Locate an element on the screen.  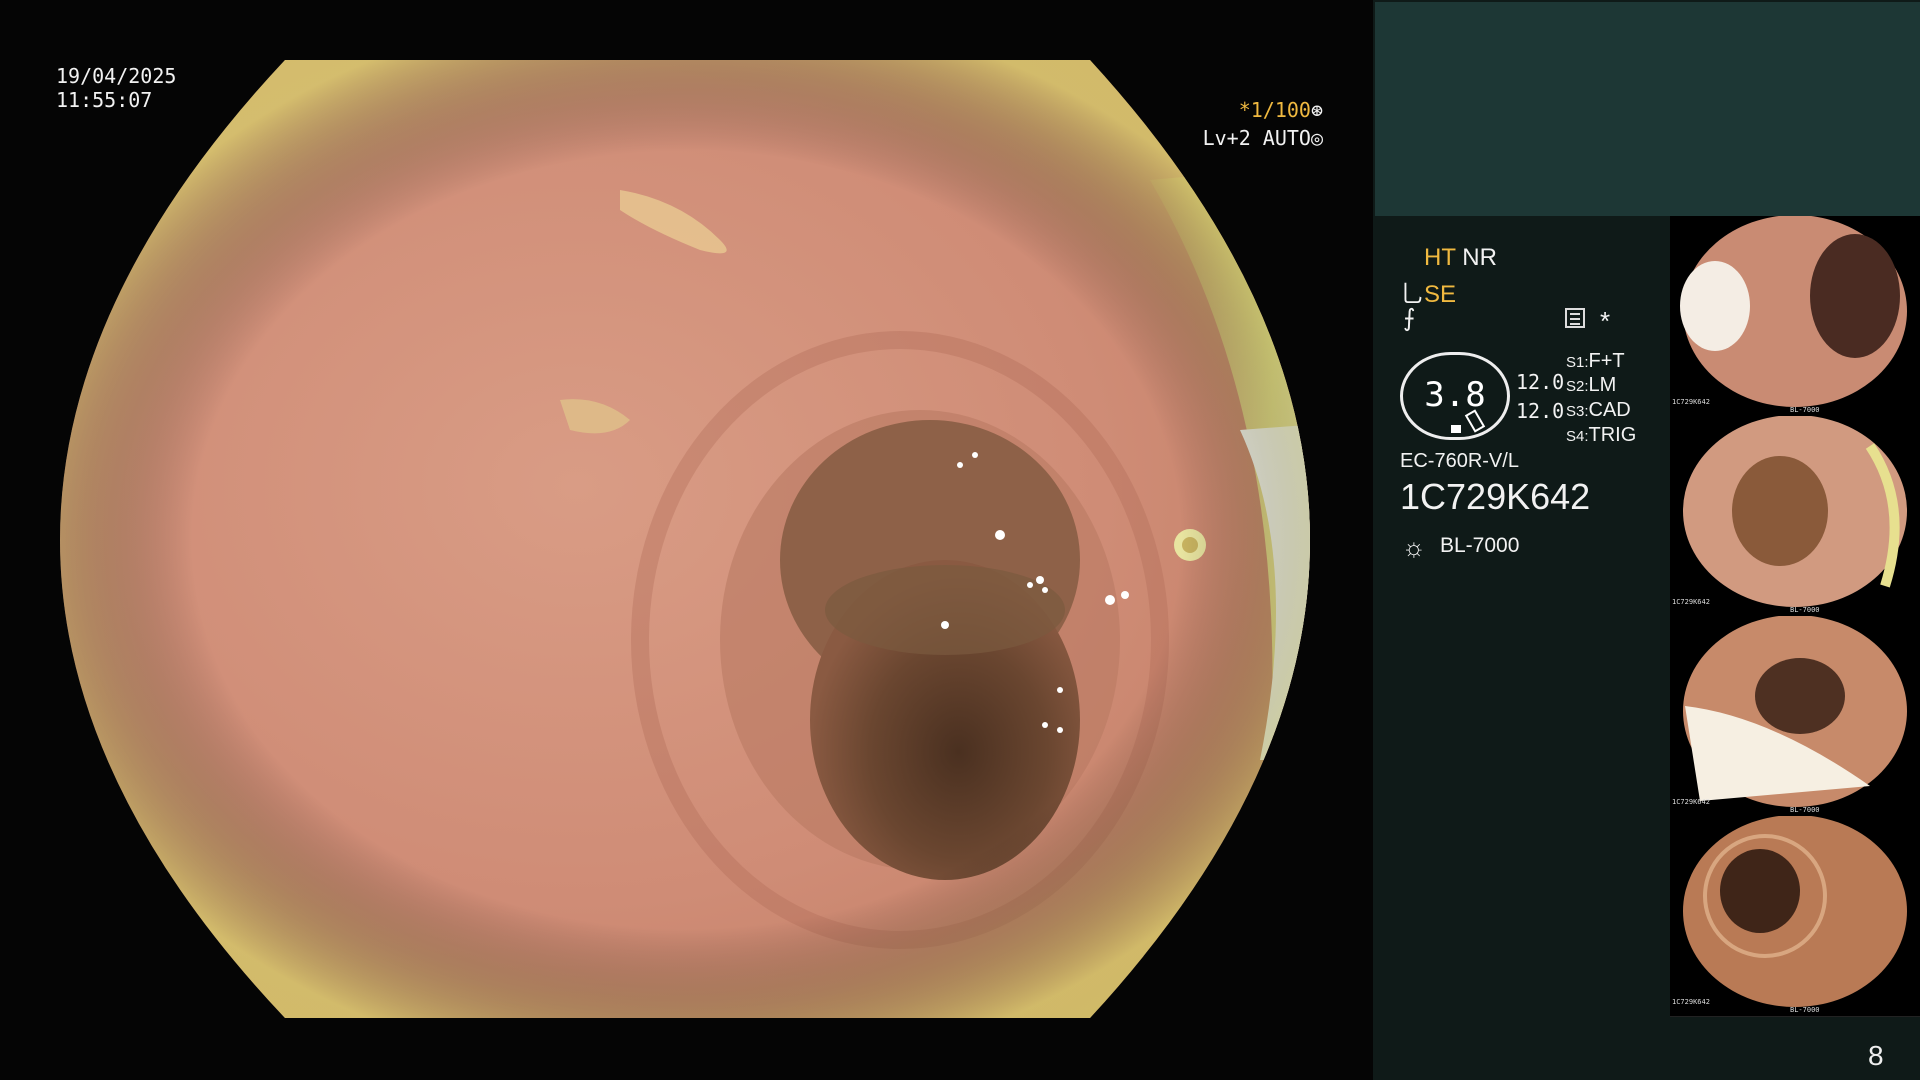
ht-label: HT is located at coordinates (1440, 257).